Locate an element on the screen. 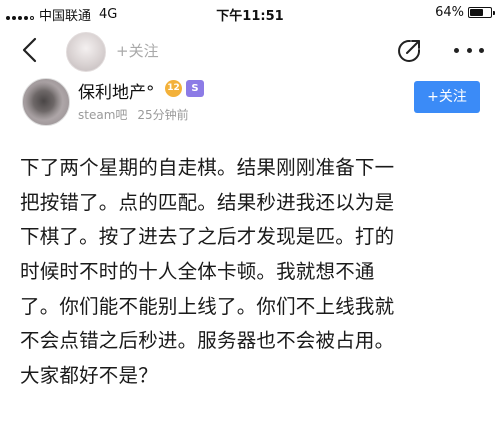  author-name: 保利地产° is located at coordinates (116, 90).